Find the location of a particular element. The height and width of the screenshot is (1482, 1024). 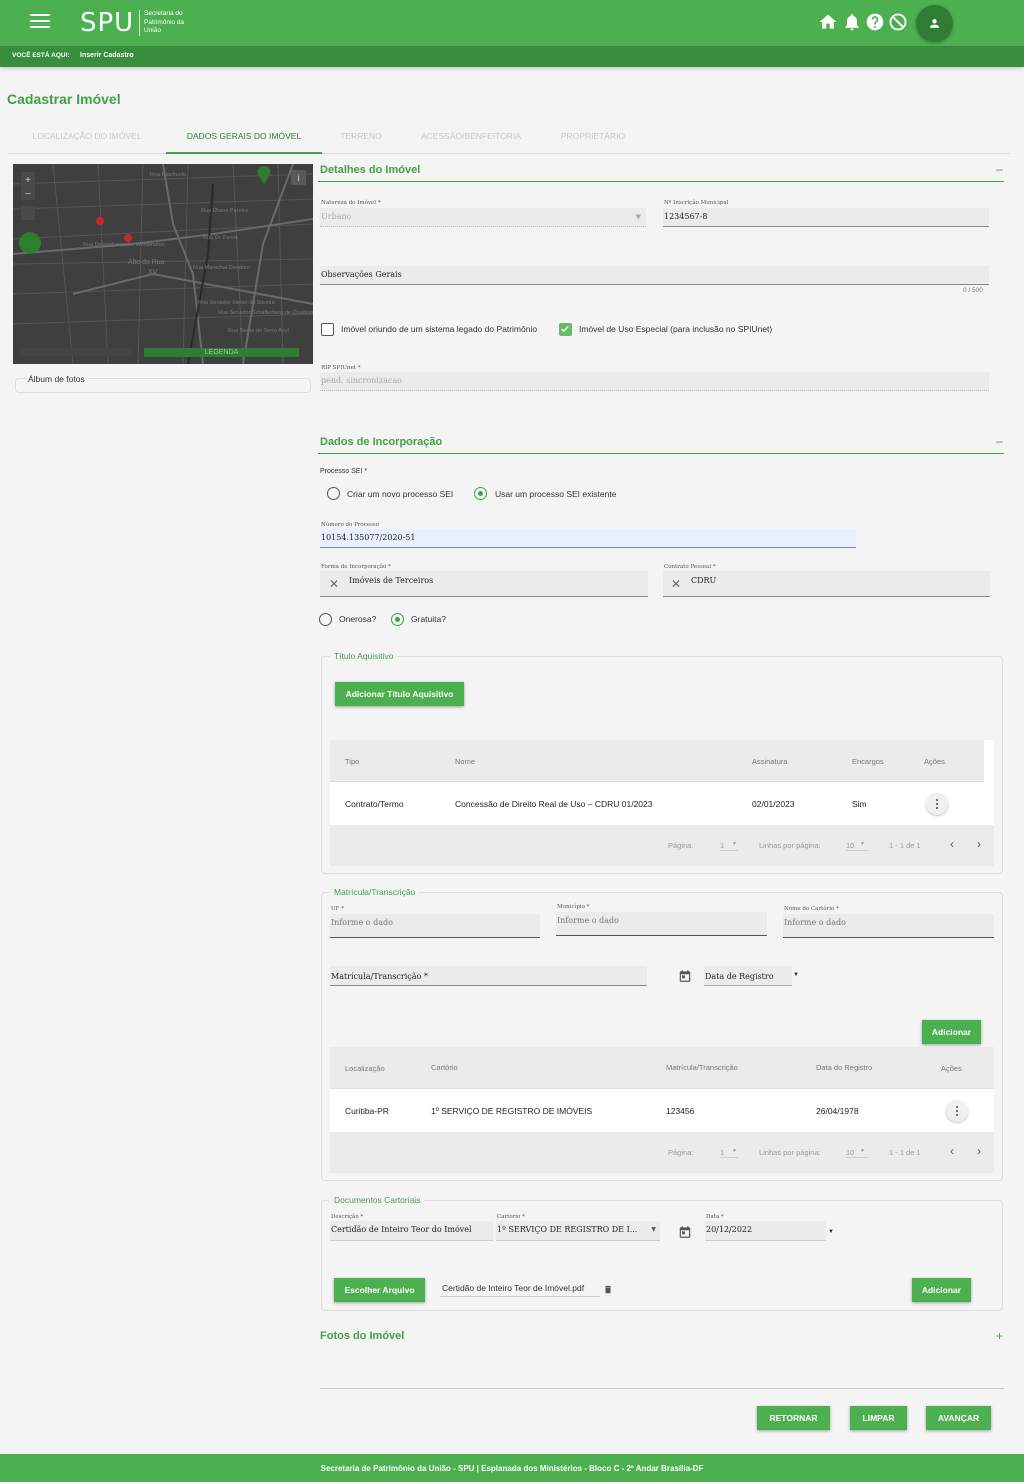

help-icon is located at coordinates (875, 22).